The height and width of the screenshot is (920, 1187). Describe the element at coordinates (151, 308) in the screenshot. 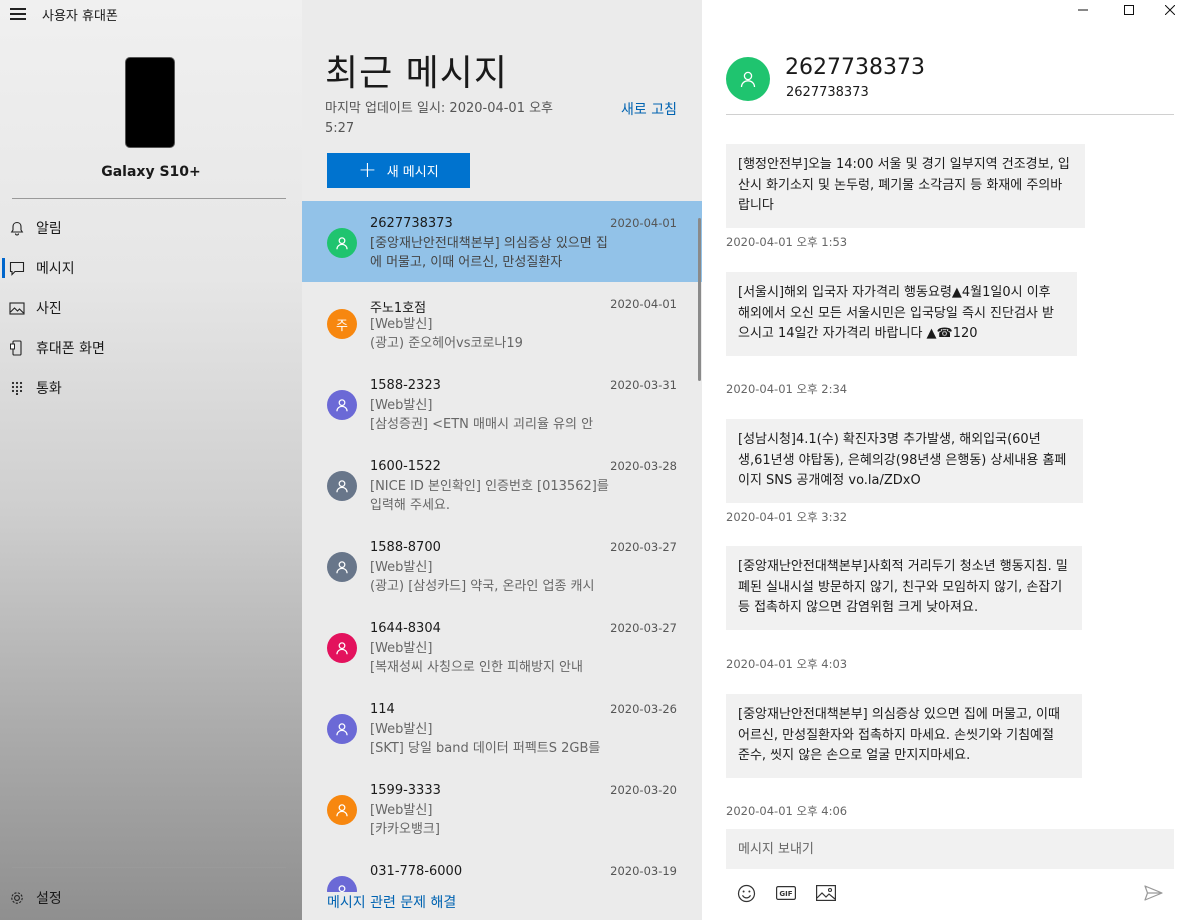

I see `nav-item-photos: 사진` at that location.